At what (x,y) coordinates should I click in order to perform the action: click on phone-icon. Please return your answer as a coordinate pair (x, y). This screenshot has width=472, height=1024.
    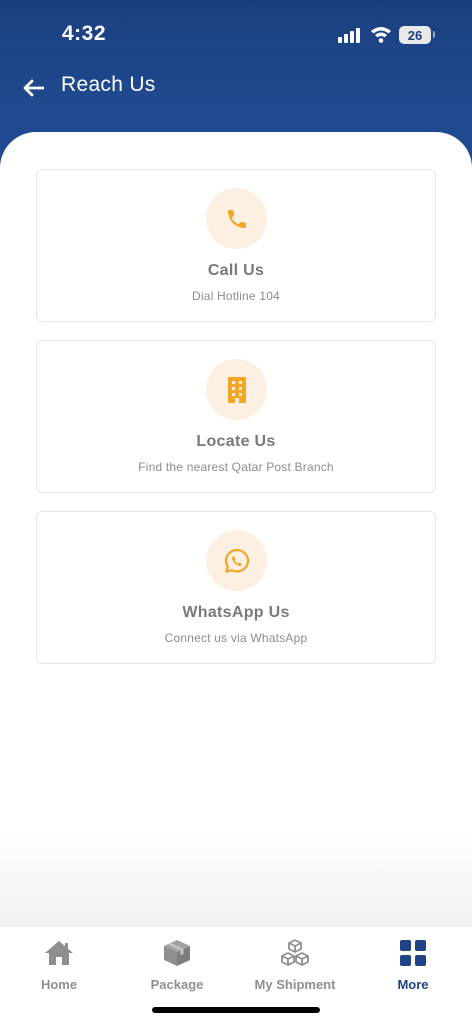
    Looking at the image, I should click on (236, 218).